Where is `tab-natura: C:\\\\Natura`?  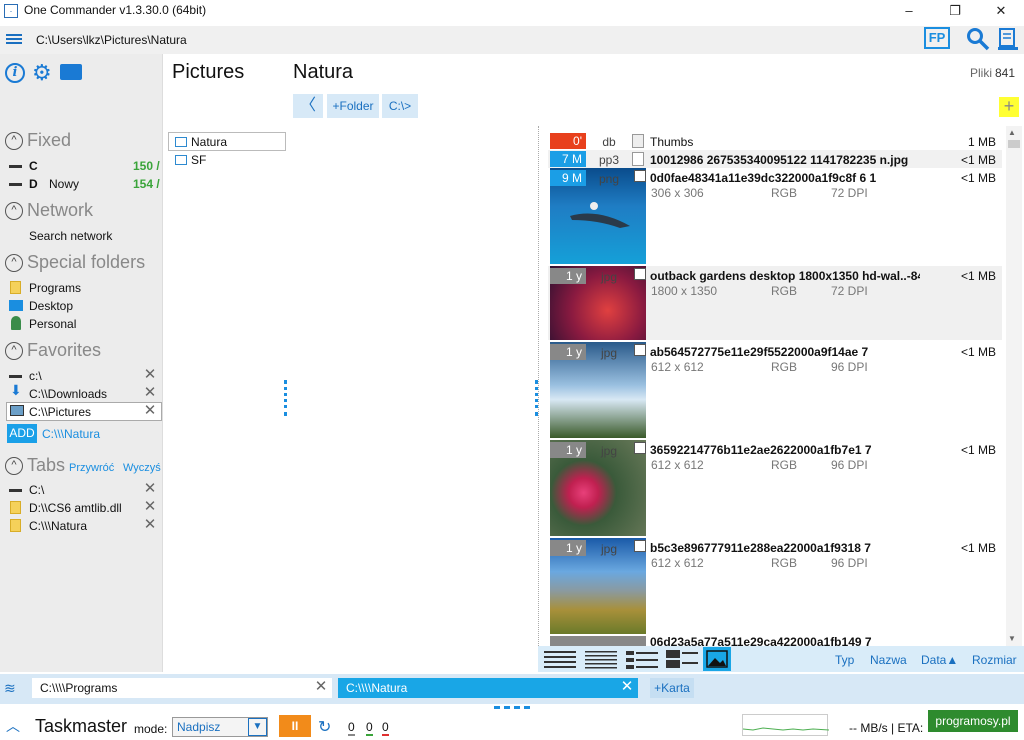 tab-natura: C:\\\\Natura is located at coordinates (488, 688).